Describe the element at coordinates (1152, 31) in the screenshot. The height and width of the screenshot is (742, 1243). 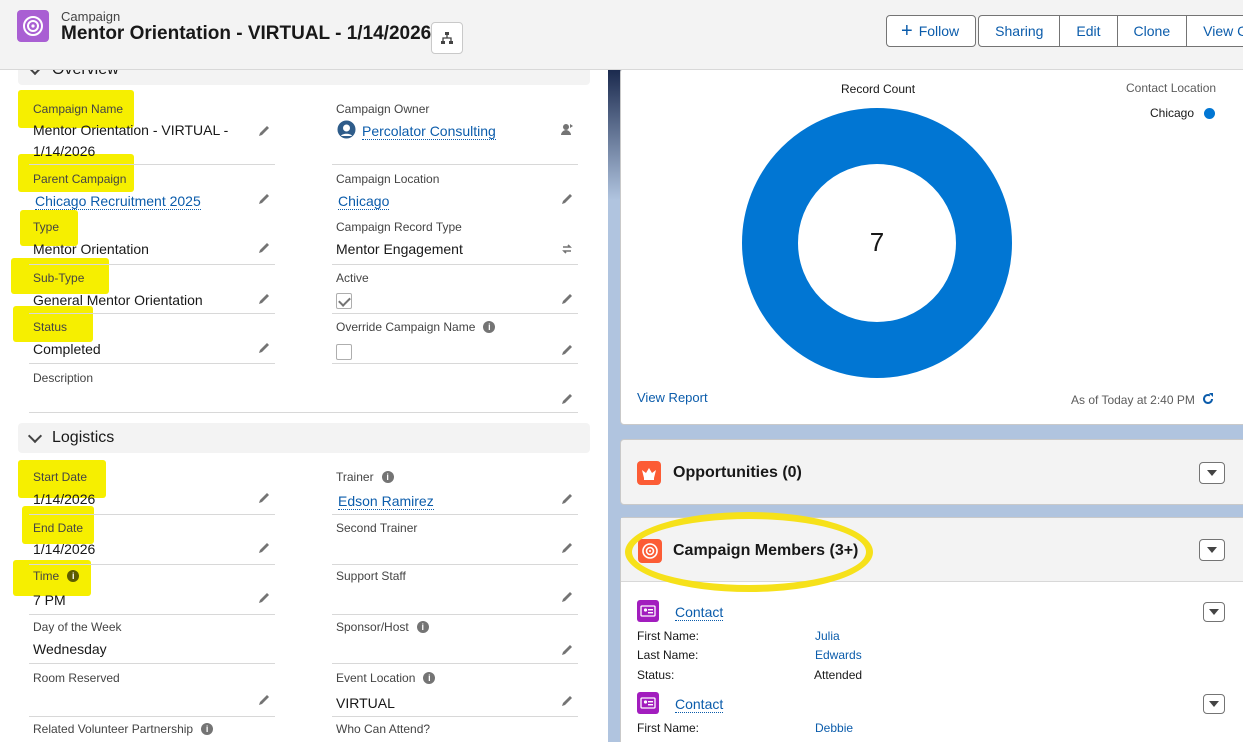
I see `clone-button: Clone` at that location.